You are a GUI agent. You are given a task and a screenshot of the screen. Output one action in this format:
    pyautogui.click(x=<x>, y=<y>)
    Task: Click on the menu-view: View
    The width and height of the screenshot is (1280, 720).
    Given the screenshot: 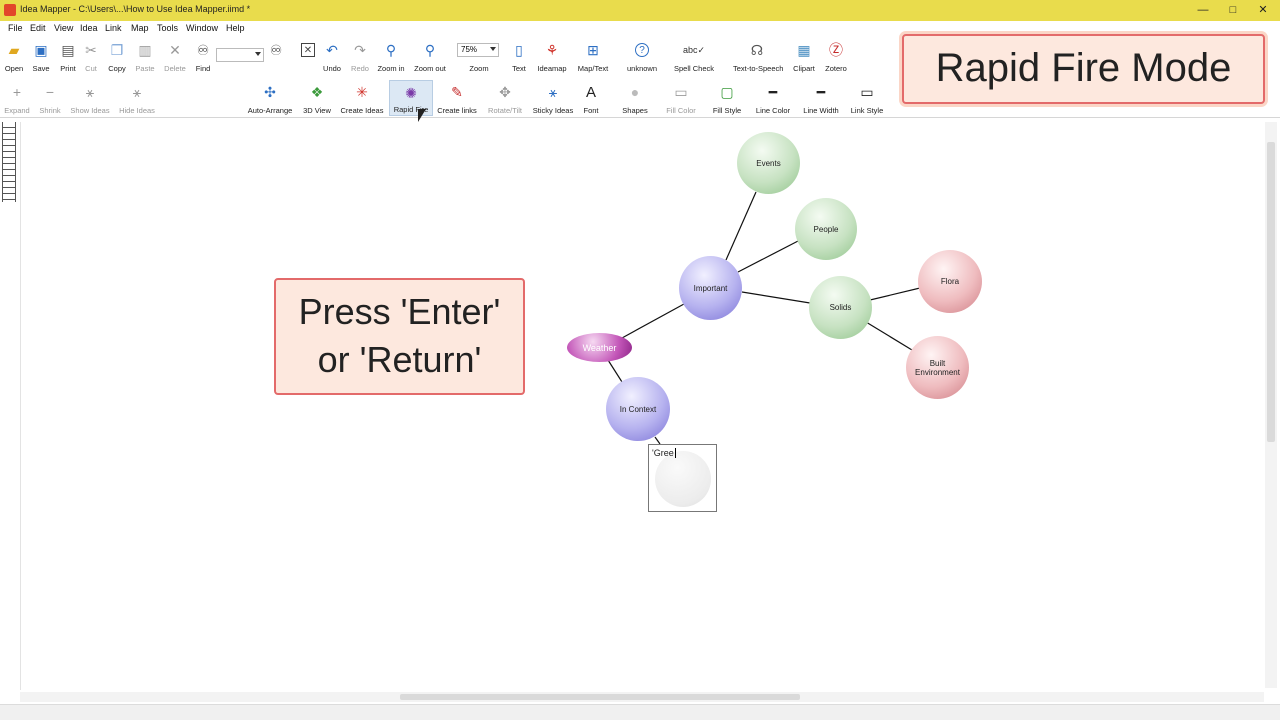 What is the action you would take?
    pyautogui.click(x=63, y=28)
    